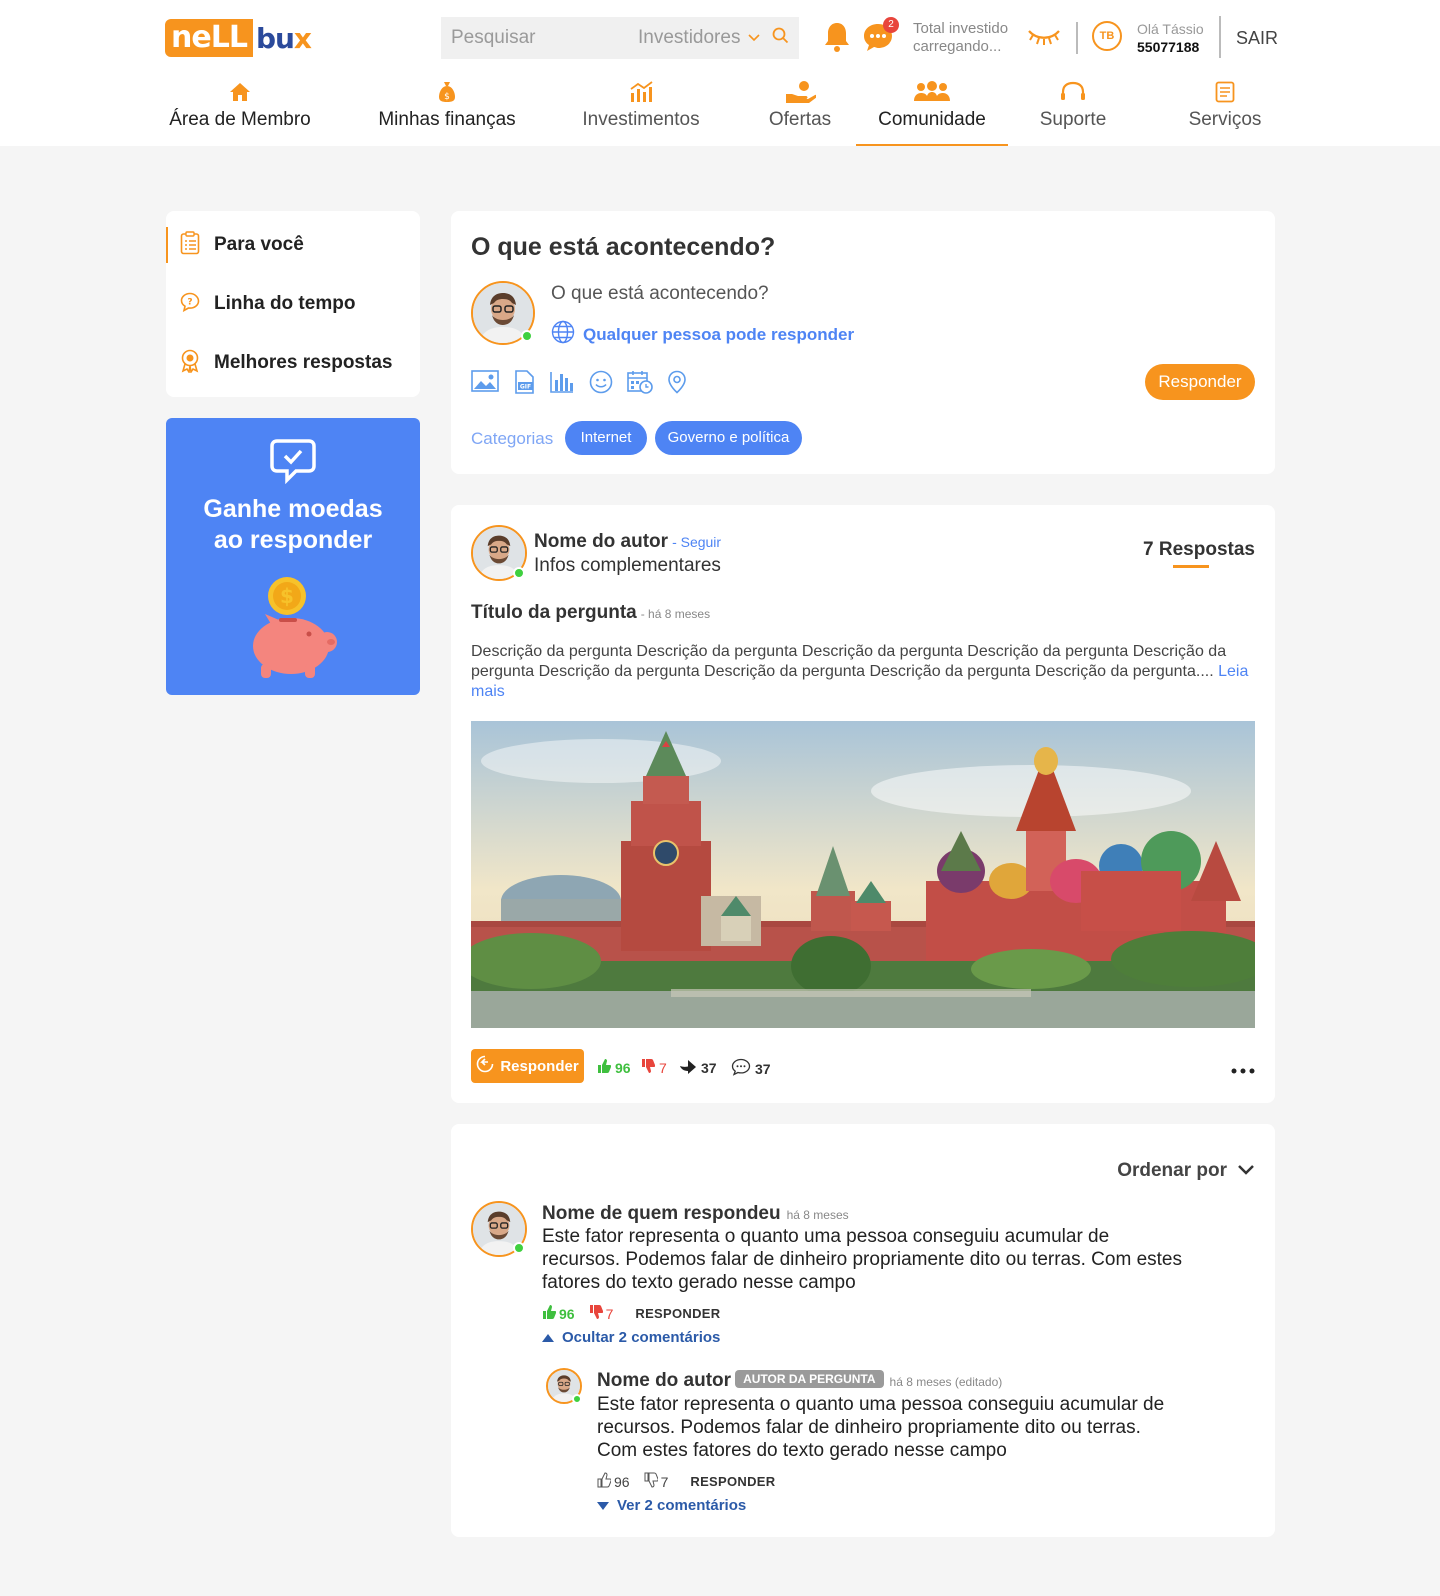  I want to click on promo-banner: Ganhe moedas ao responder $, so click(293, 556).